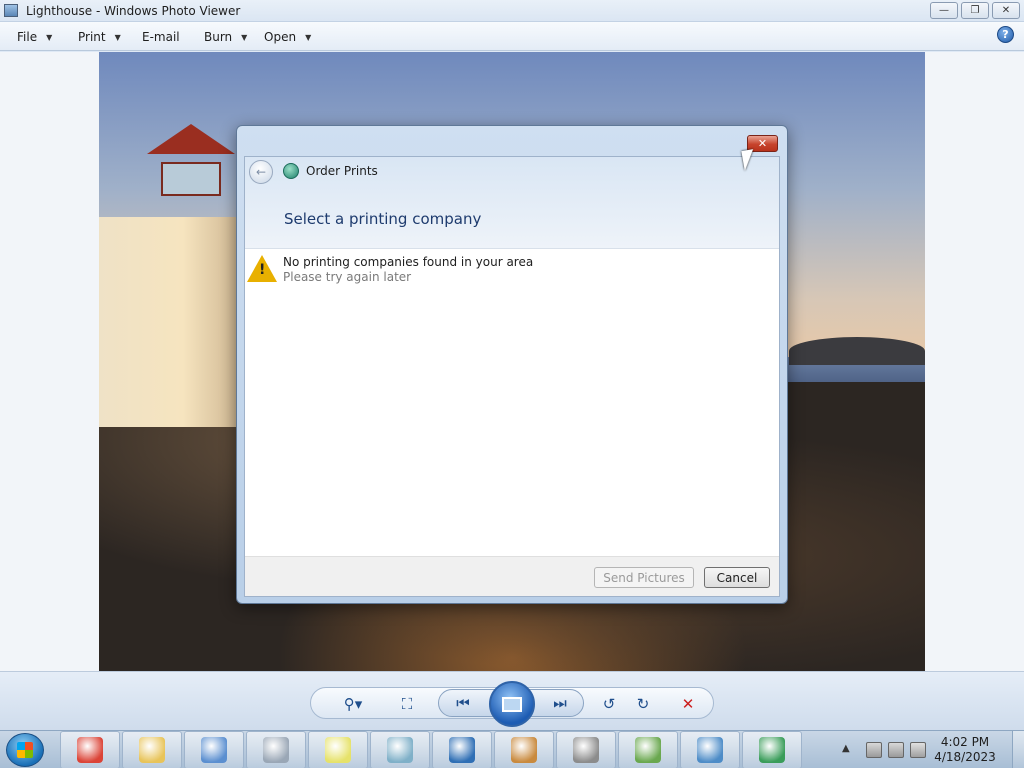 The width and height of the screenshot is (1024, 768). I want to click on minimize-button: —, so click(944, 10).